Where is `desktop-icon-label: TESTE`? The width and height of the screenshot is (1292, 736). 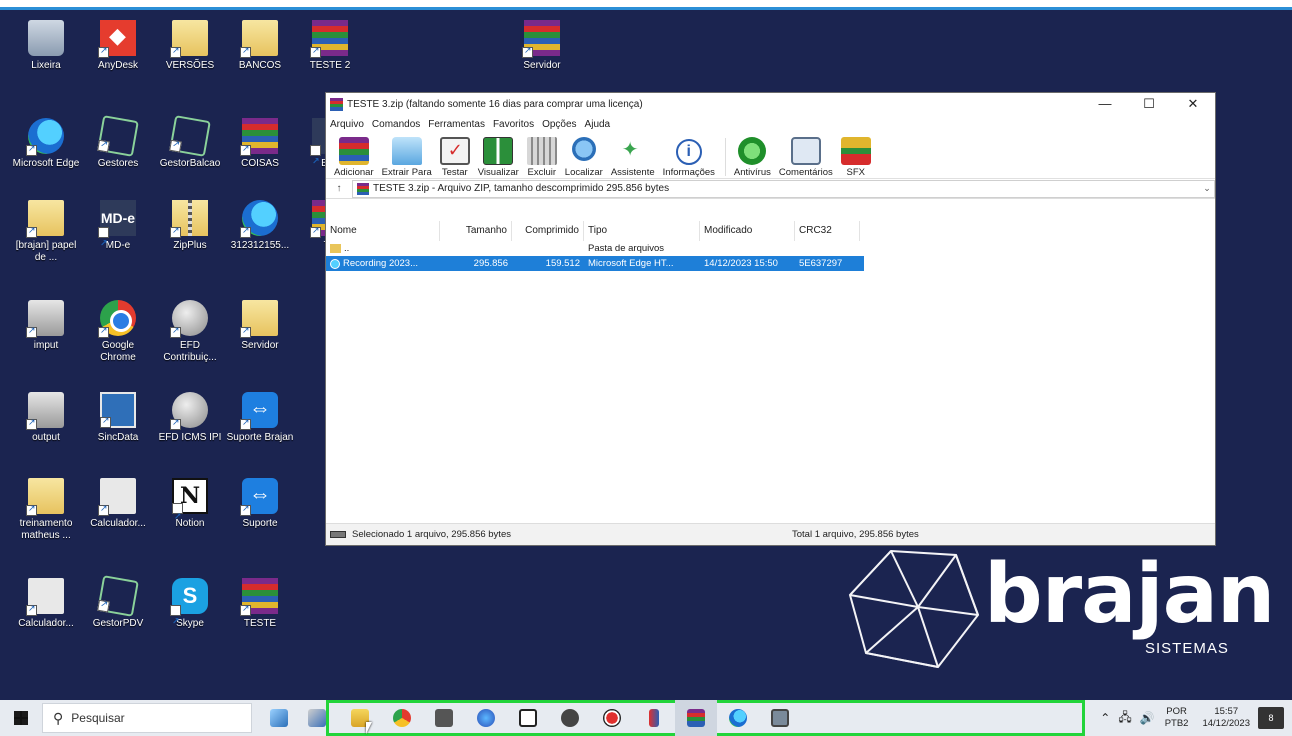 desktop-icon-label: TESTE is located at coordinates (260, 623).